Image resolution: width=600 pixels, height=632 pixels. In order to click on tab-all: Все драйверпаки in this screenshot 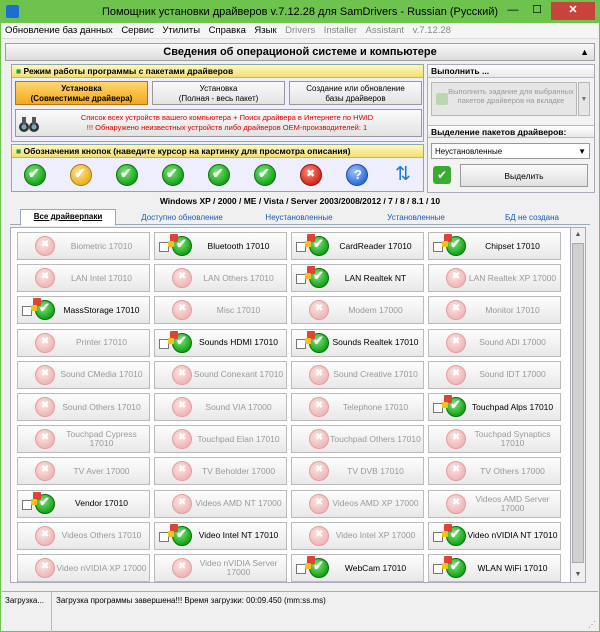, I will do `click(68, 217)`.